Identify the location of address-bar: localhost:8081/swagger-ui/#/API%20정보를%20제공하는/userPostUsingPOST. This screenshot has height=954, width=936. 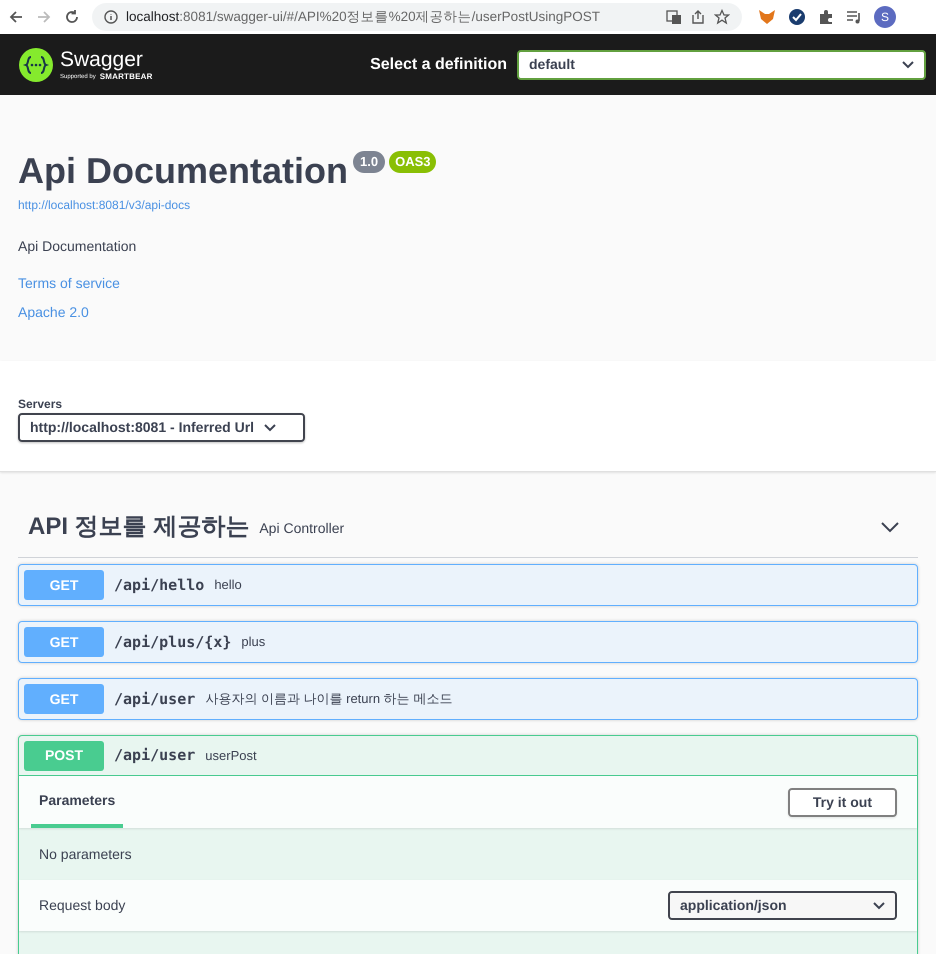
(417, 17).